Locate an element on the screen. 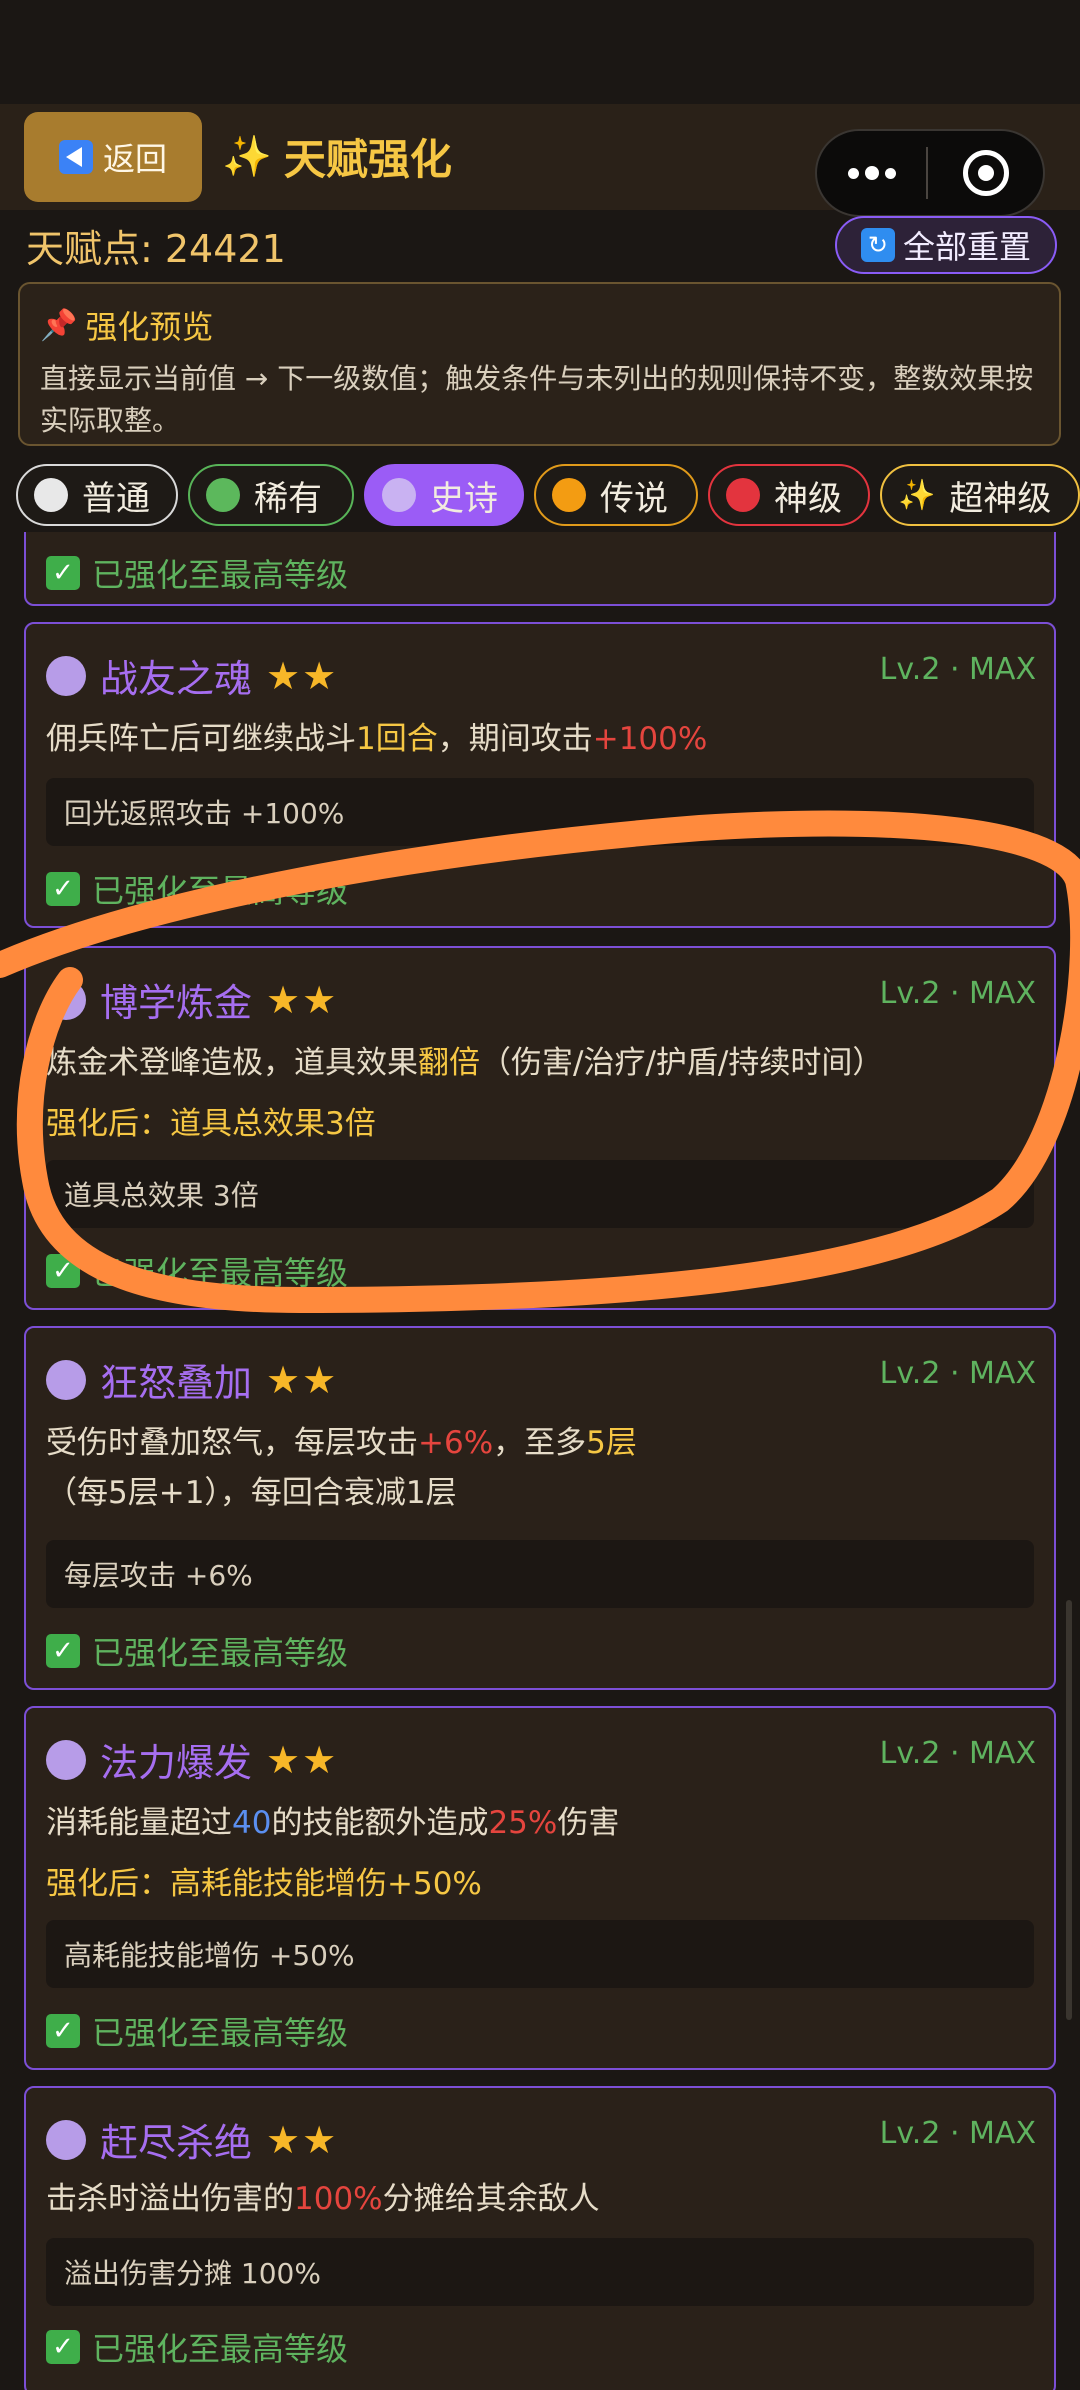 This screenshot has width=1080, height=2390. tab-rare: 稀有 is located at coordinates (271, 495).